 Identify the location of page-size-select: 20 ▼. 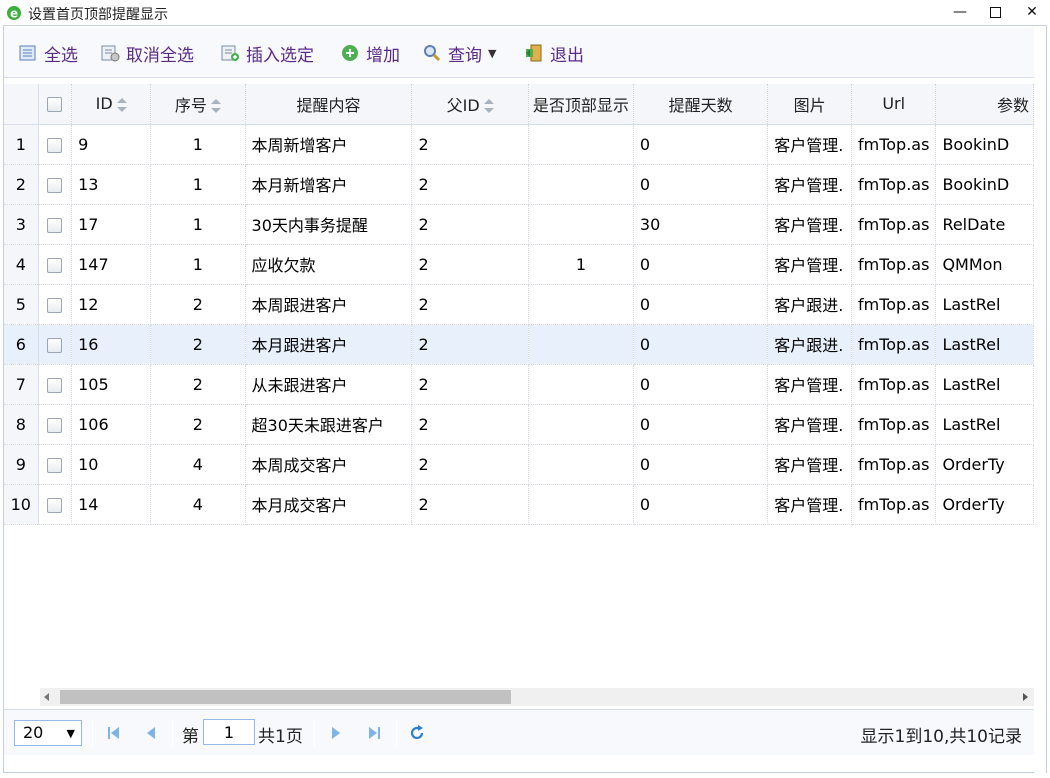
(48, 733).